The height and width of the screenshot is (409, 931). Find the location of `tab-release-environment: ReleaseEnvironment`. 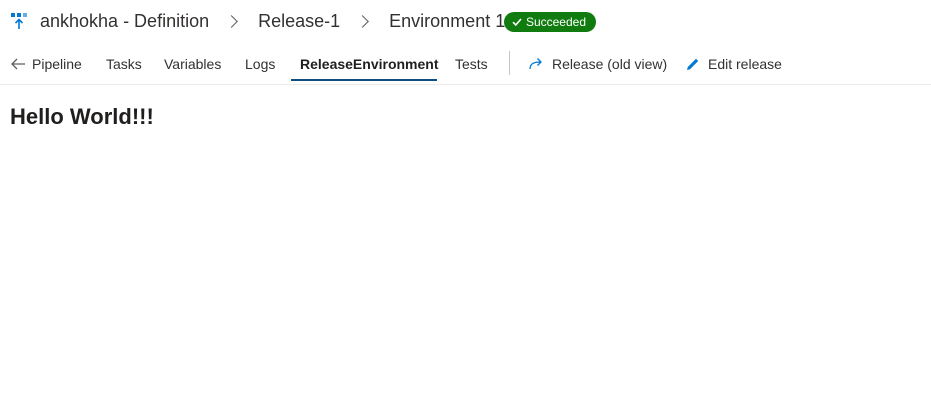

tab-release-environment: ReleaseEnvironment is located at coordinates (369, 64).